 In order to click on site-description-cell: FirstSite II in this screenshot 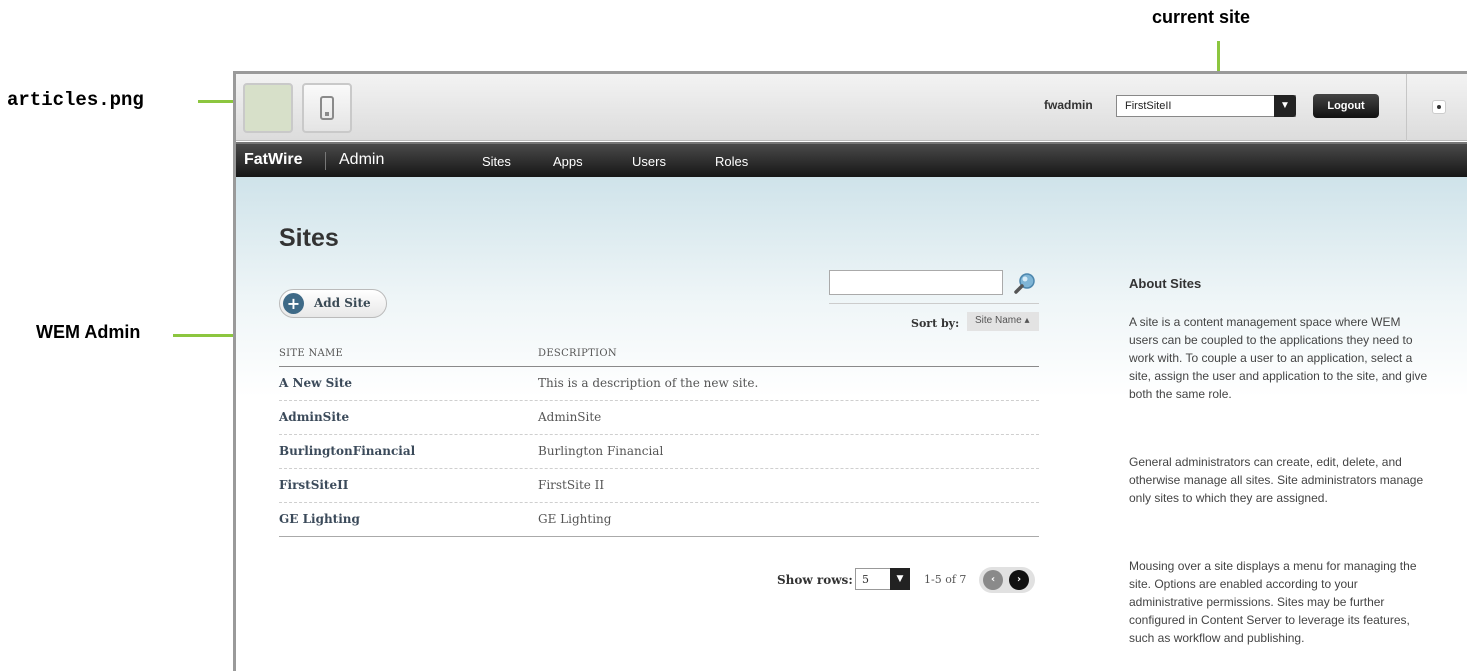, I will do `click(571, 485)`.